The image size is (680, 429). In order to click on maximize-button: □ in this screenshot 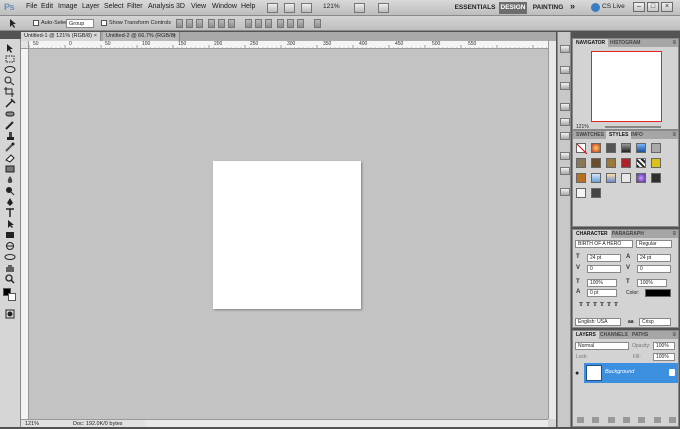, I will do `click(653, 7)`.